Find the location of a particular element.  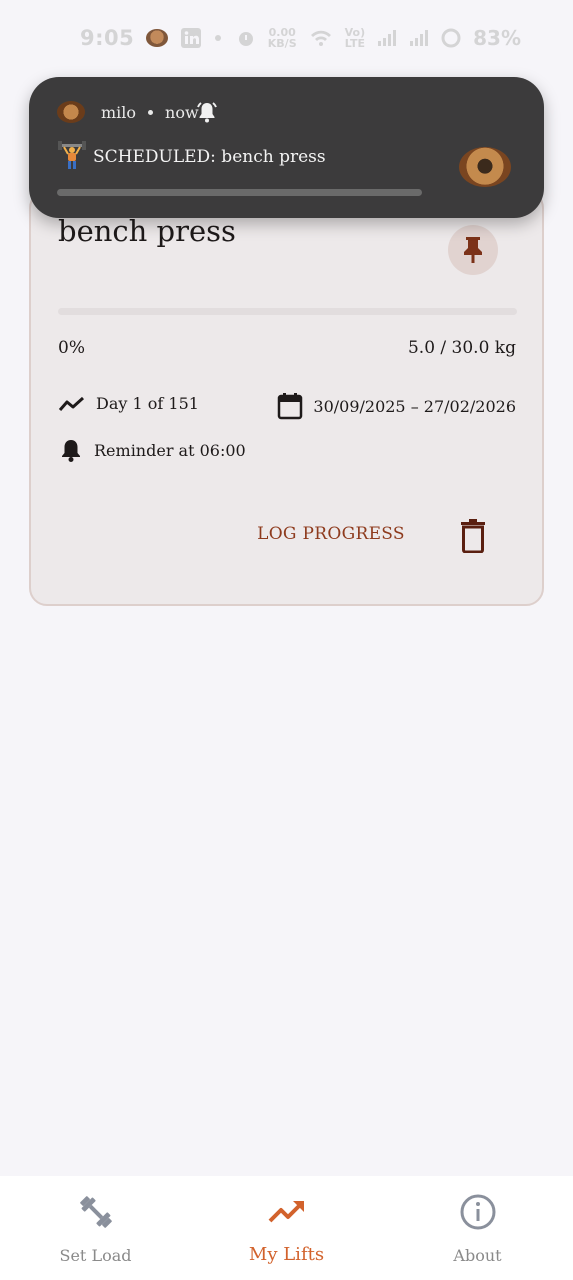

nav-label-my-lifts: My Lifts is located at coordinates (286, 1254).